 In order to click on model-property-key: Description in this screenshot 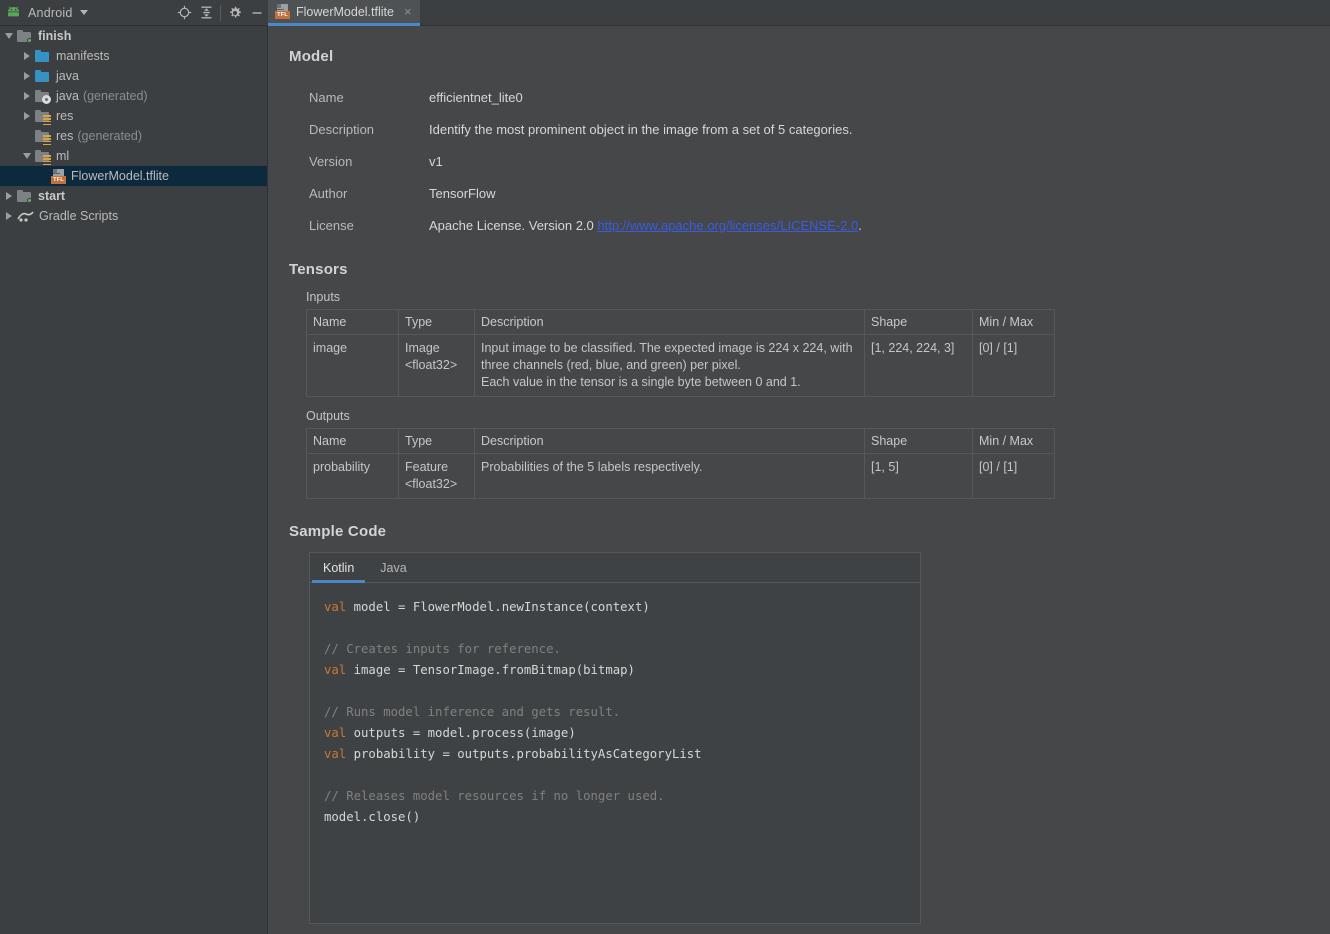, I will do `click(342, 129)`.